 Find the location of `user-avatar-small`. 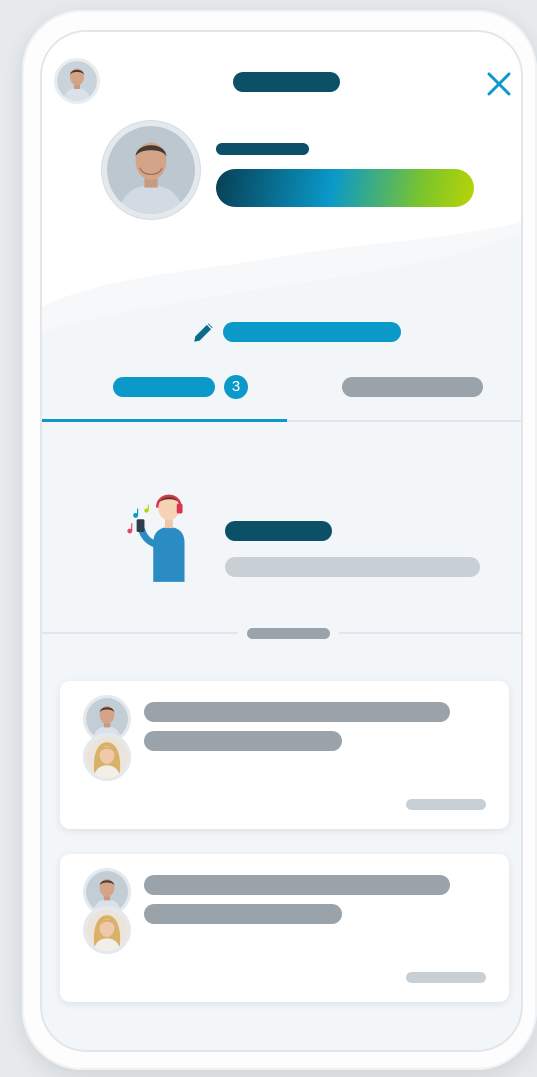

user-avatar-small is located at coordinates (77, 81).